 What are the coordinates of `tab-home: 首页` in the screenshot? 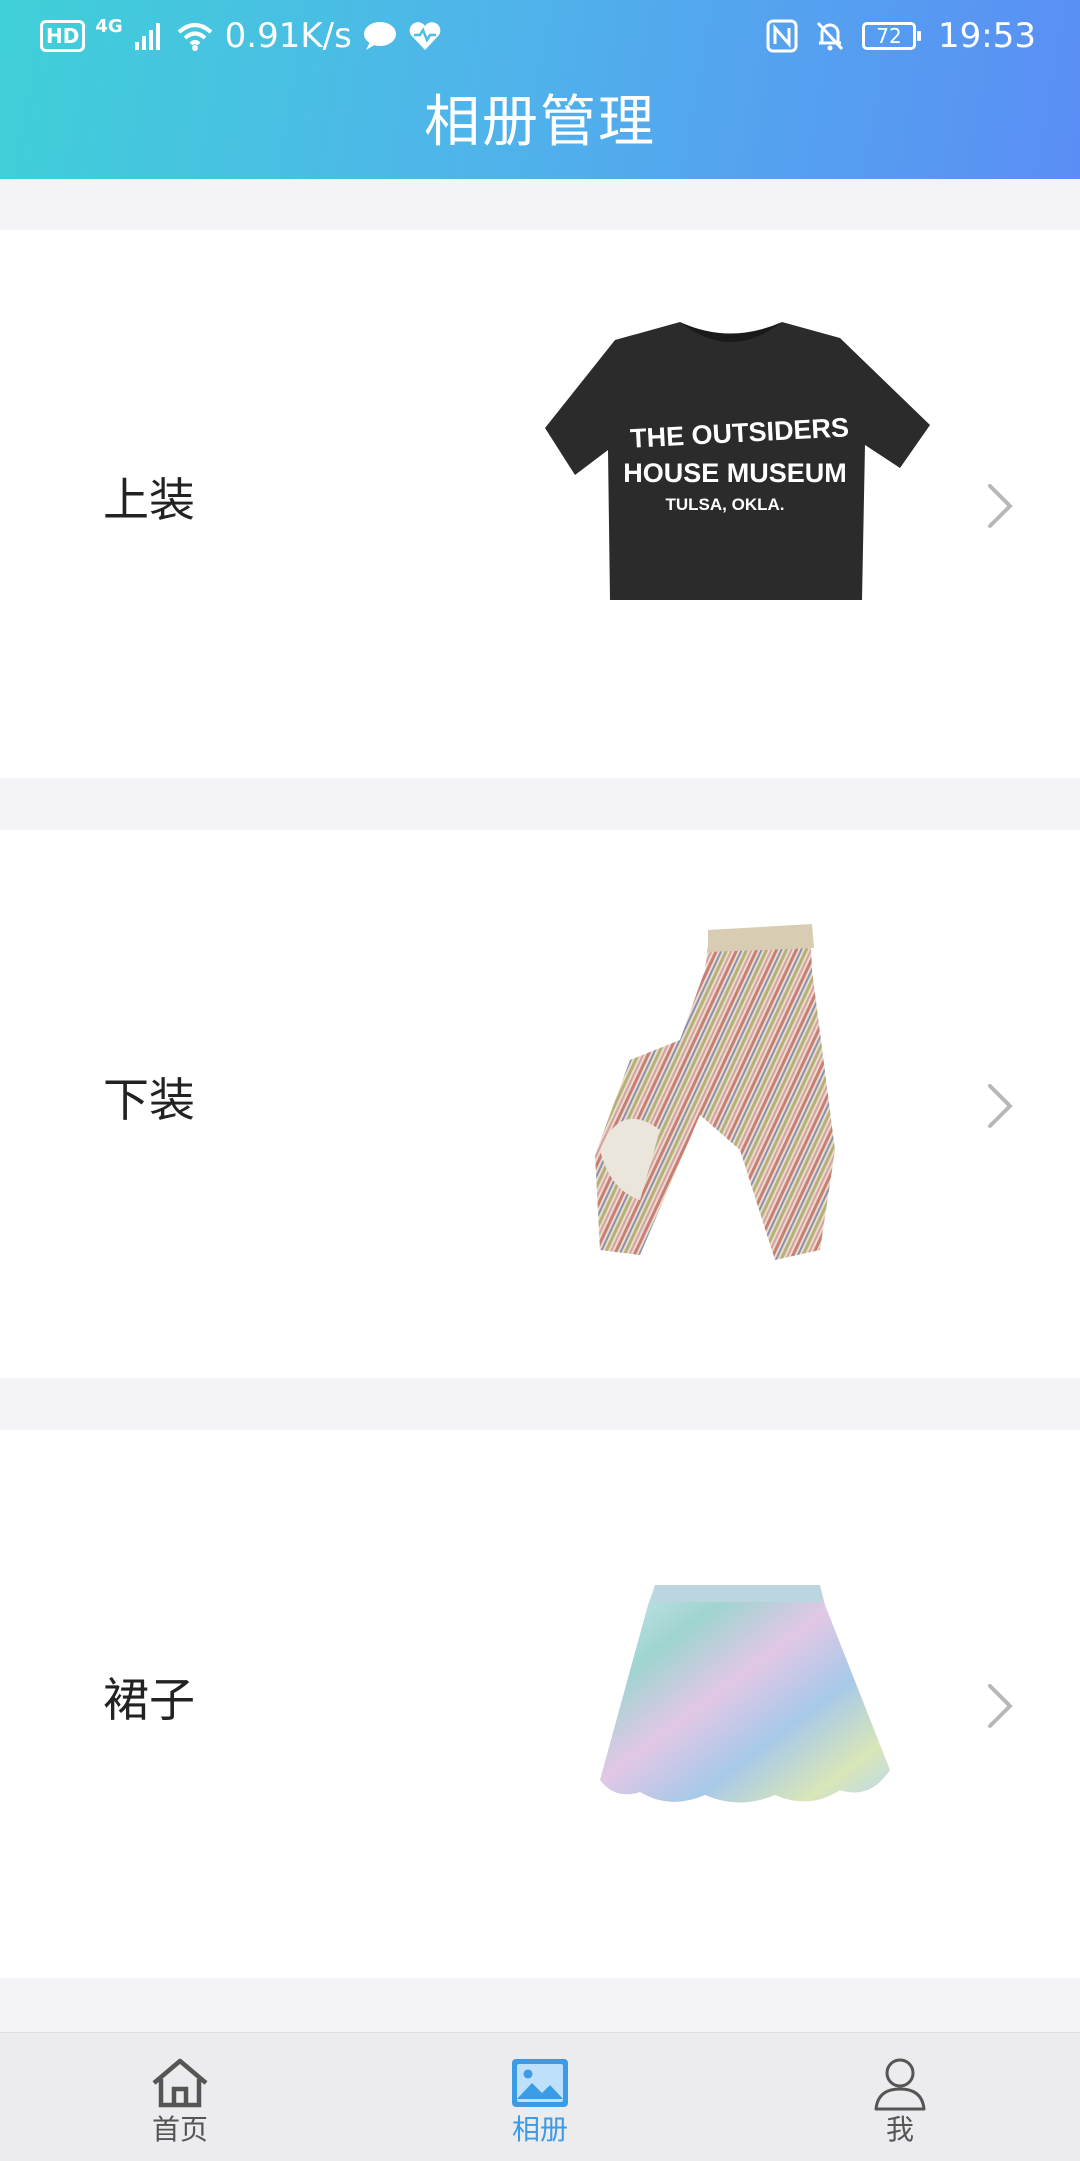 It's located at (180, 2097).